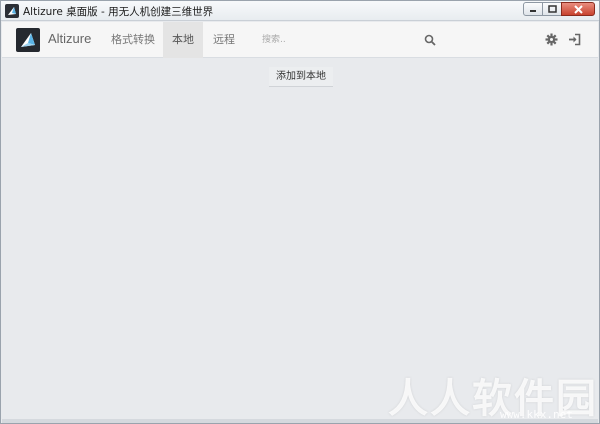  What do you see at coordinates (12, 11) in the screenshot?
I see `app-logo-icon` at bounding box center [12, 11].